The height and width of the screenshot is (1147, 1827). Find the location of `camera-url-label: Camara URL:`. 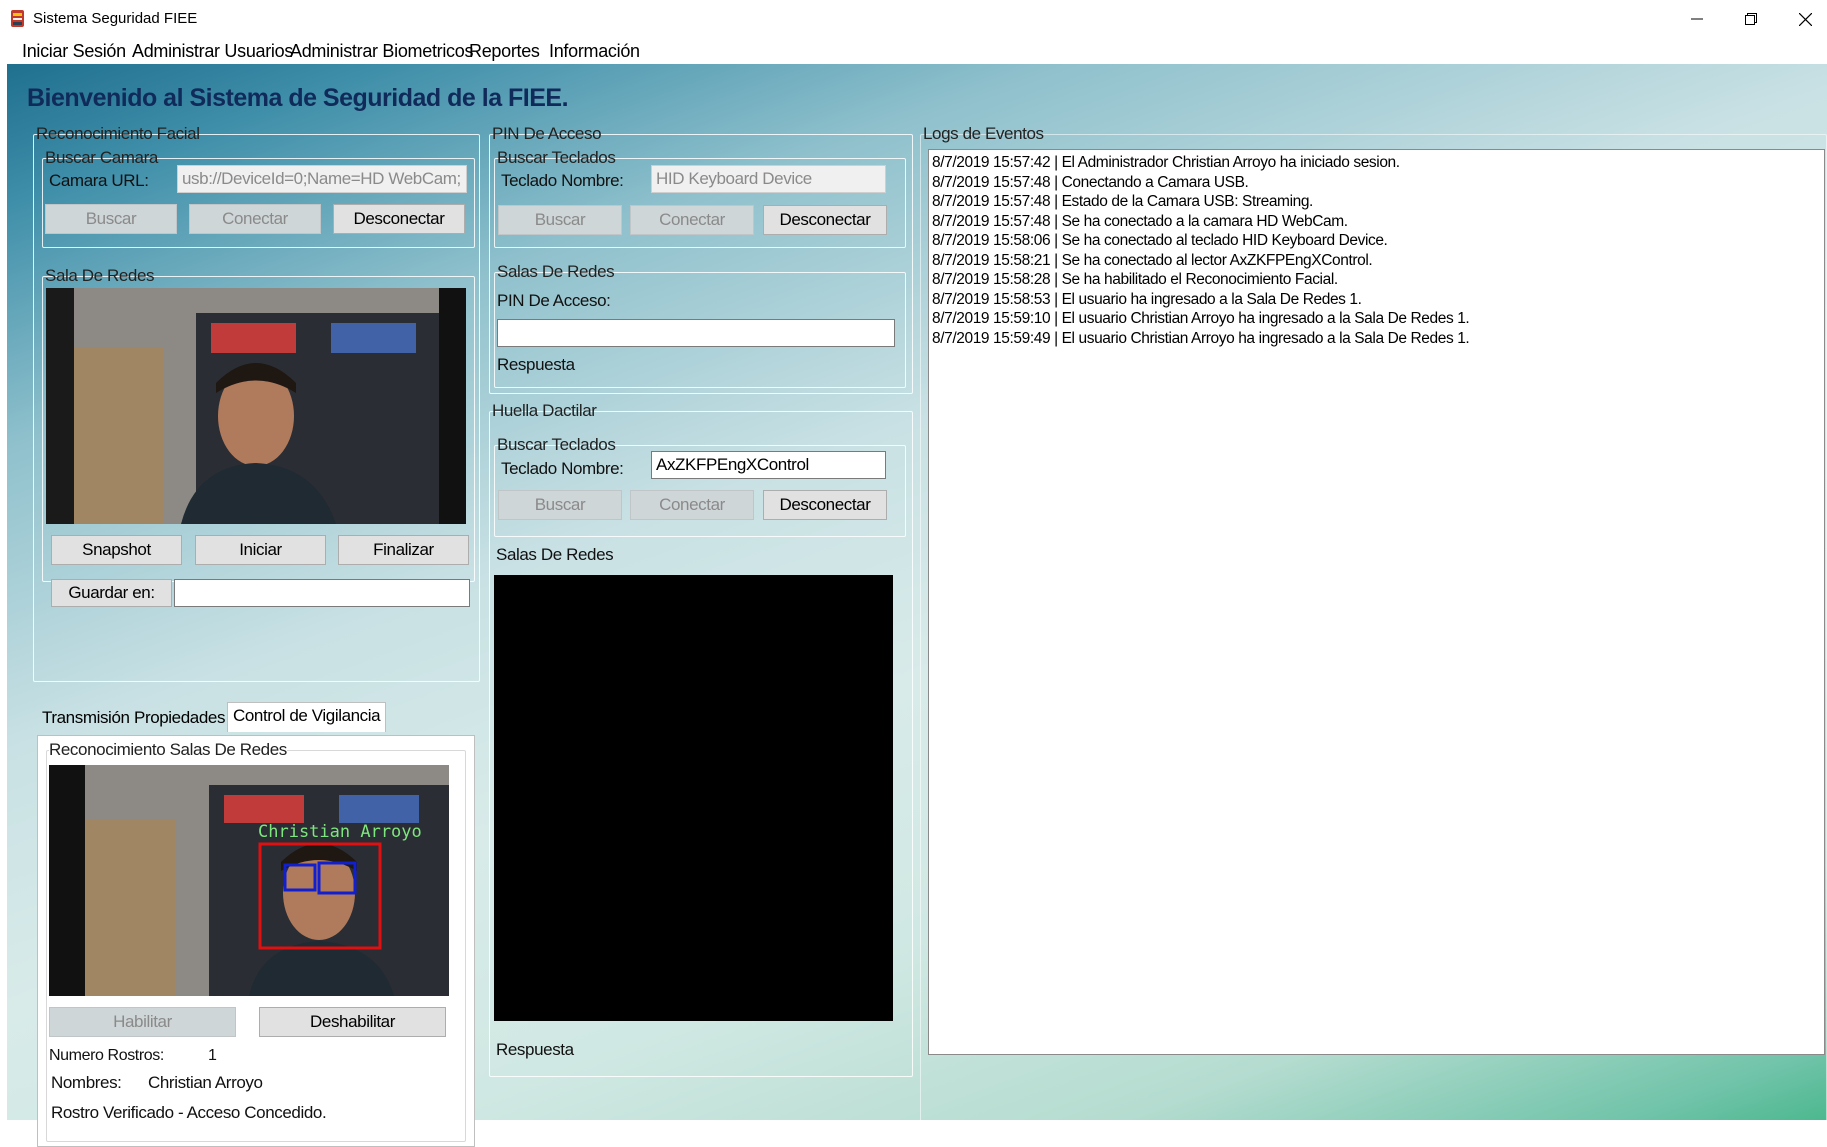

camera-url-label: Camara URL: is located at coordinates (99, 180).